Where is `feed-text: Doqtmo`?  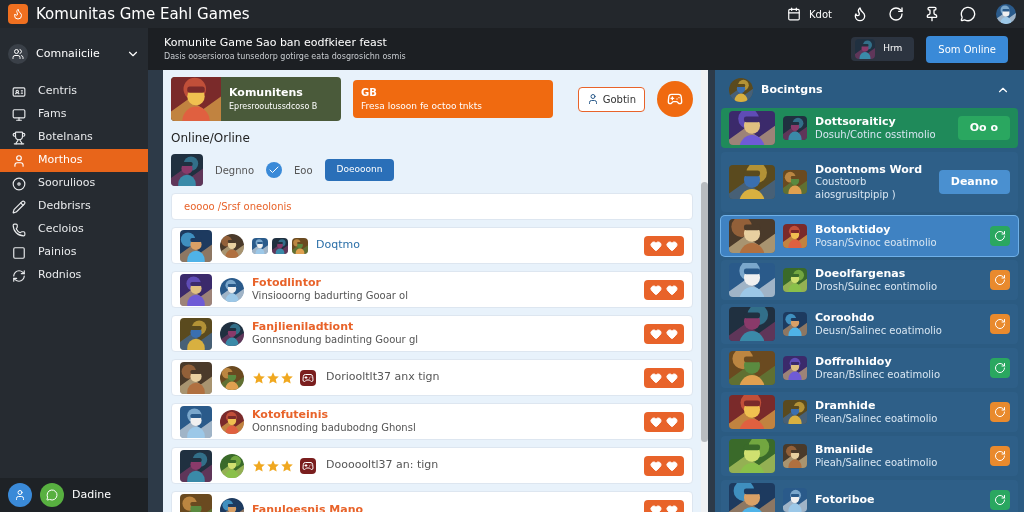 feed-text: Doqtmo is located at coordinates (338, 245).